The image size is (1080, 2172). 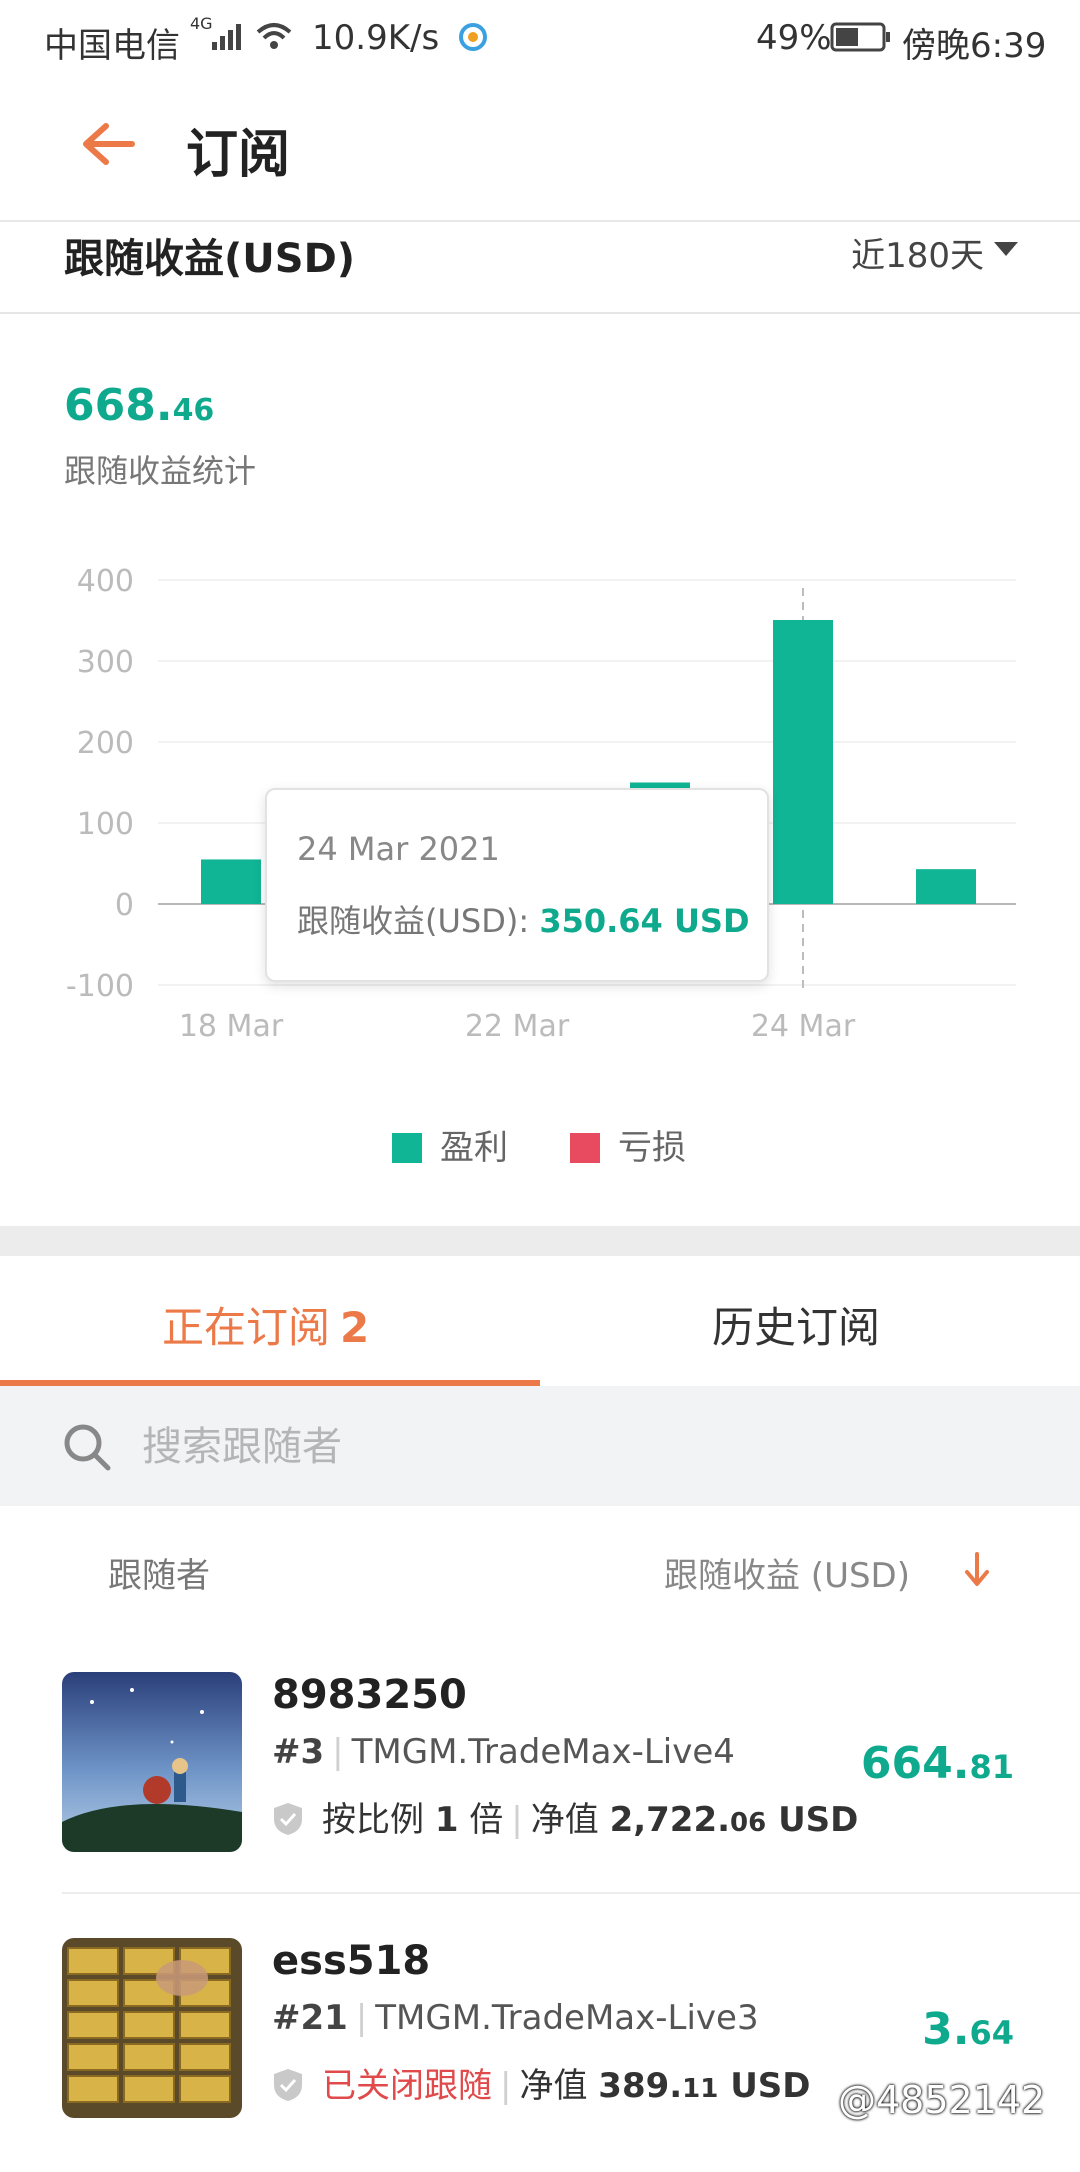 I want to click on chart-tooltip: 24 Mar 2021 跟随收益(USD): 350.64 USD, so click(x=517, y=885).